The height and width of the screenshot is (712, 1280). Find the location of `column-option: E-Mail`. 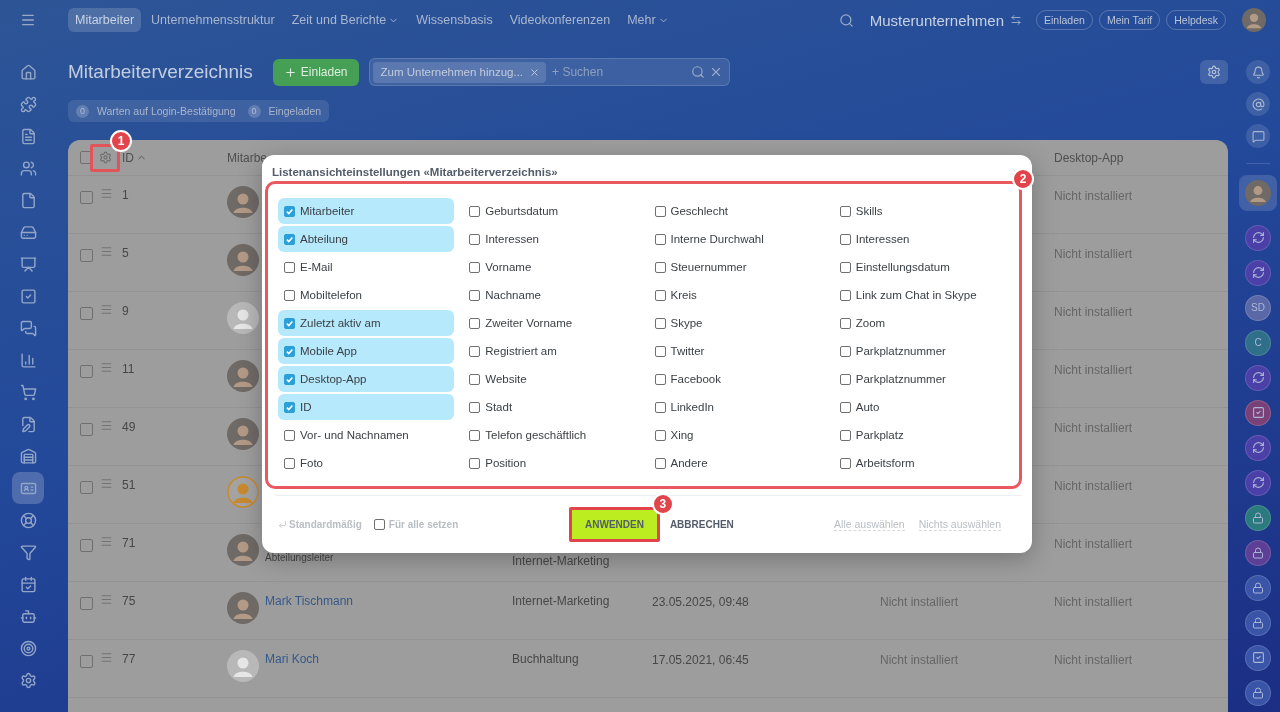

column-option: E-Mail is located at coordinates (366, 267).